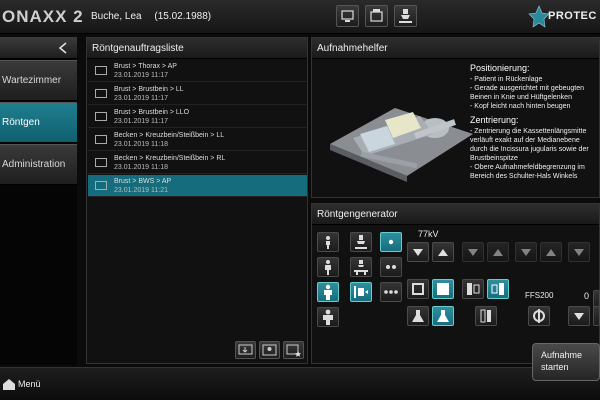 Image resolution: width=600 pixels, height=400 pixels. I want to click on patient-size-small-button, so click(328, 242).